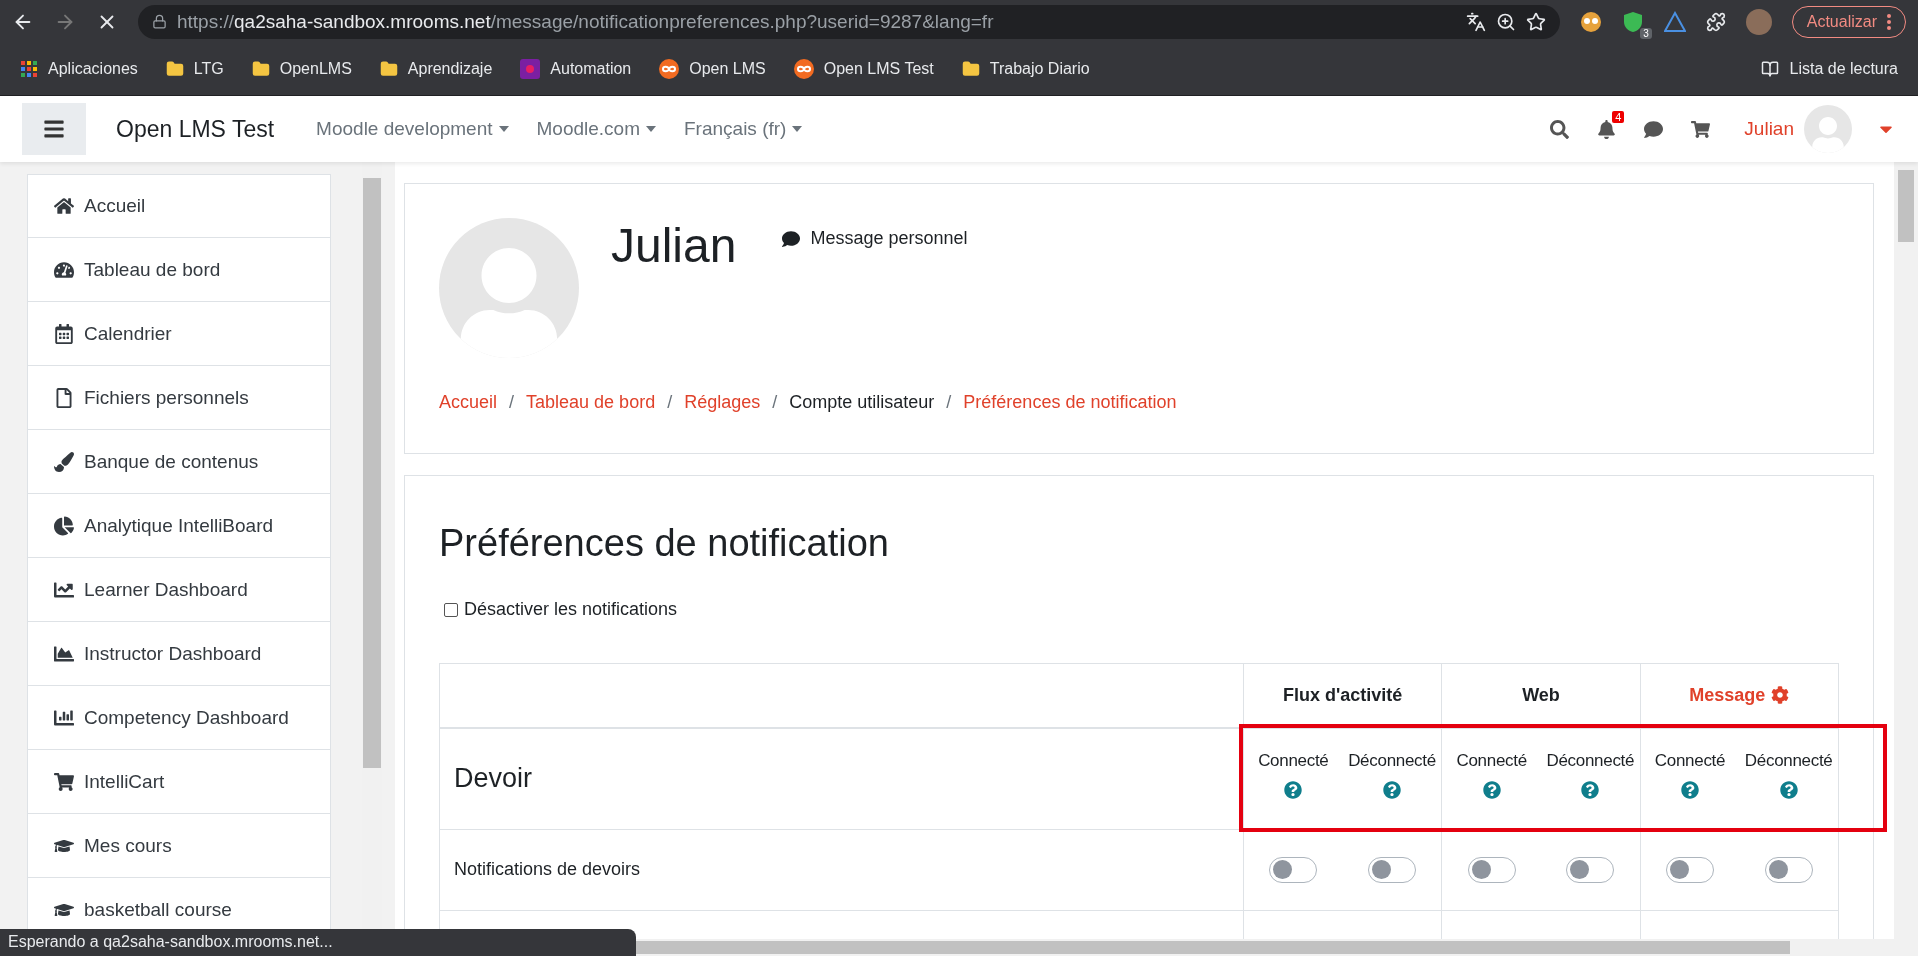 The width and height of the screenshot is (1918, 956). I want to click on bookmark: LTG, so click(194, 69).